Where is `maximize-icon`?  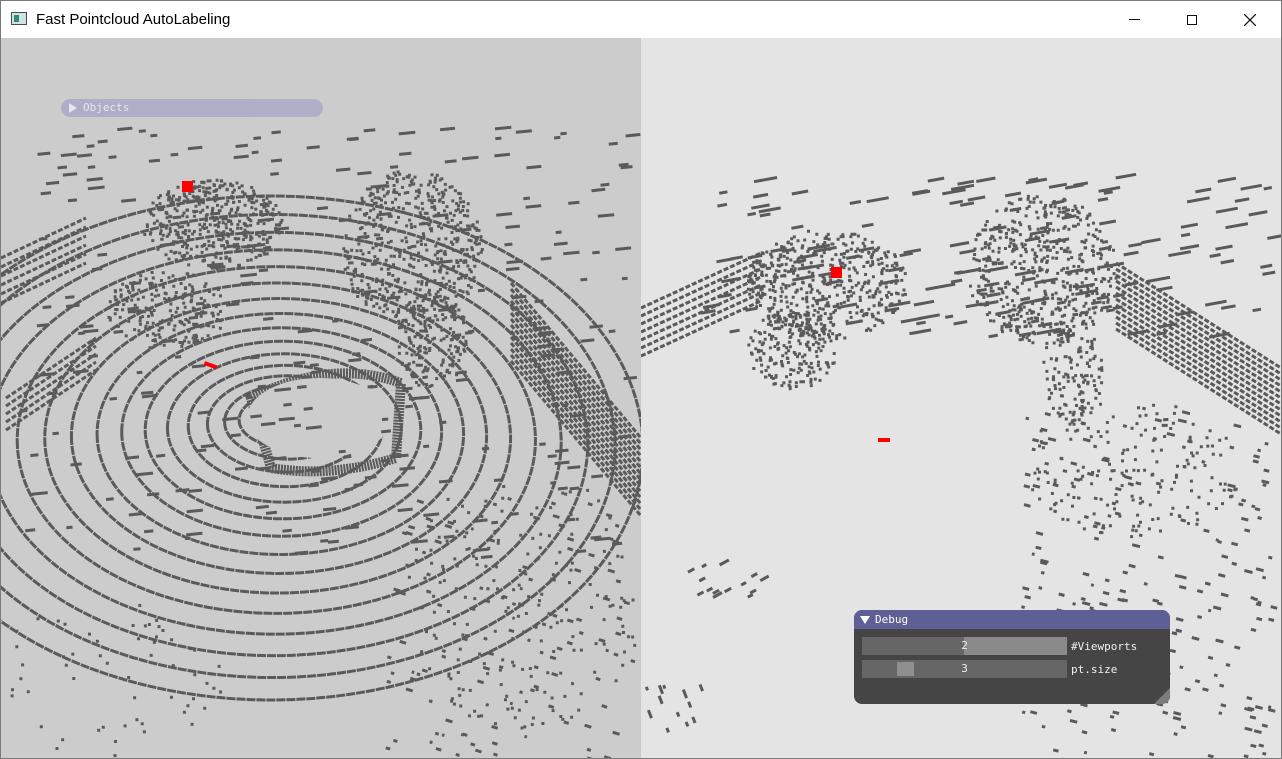 maximize-icon is located at coordinates (1192, 19).